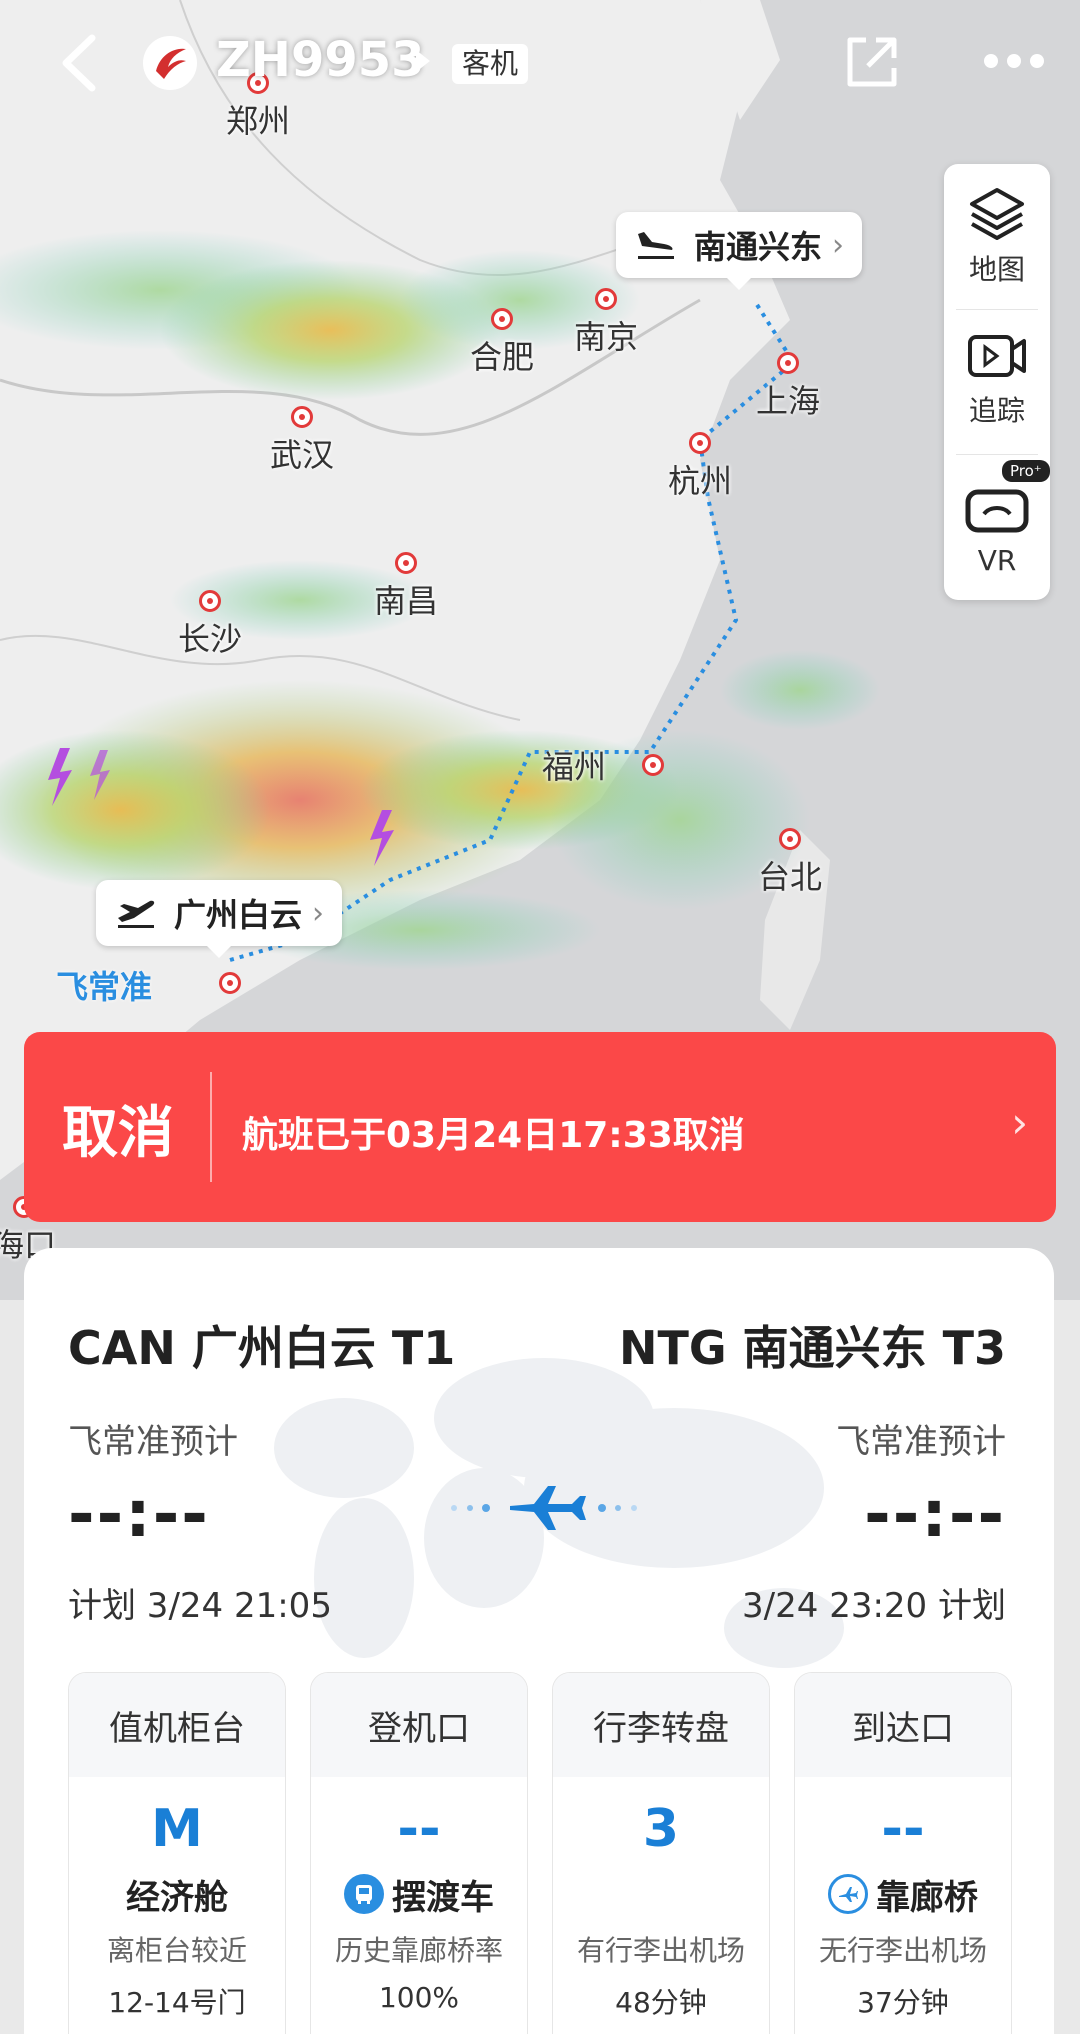  I want to click on tile-note: 无行李出机场, so click(902, 1950).